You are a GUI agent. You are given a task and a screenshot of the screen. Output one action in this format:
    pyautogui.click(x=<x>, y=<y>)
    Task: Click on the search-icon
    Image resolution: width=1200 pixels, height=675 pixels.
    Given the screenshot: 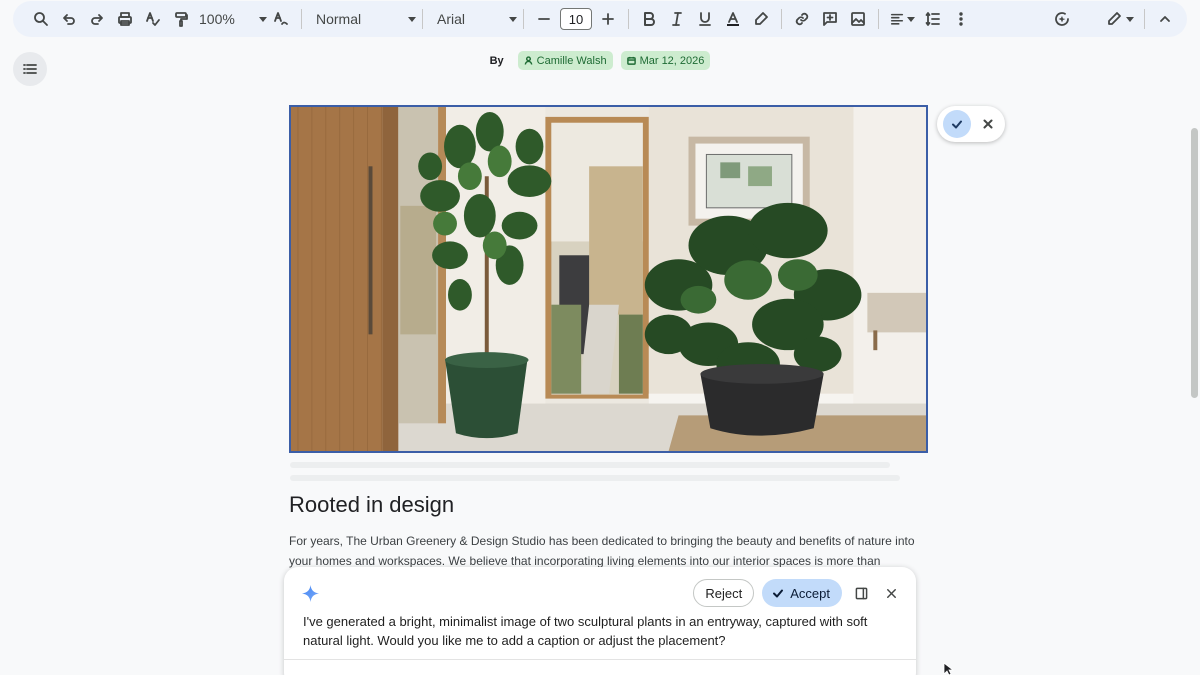 What is the action you would take?
    pyautogui.click(x=41, y=19)
    